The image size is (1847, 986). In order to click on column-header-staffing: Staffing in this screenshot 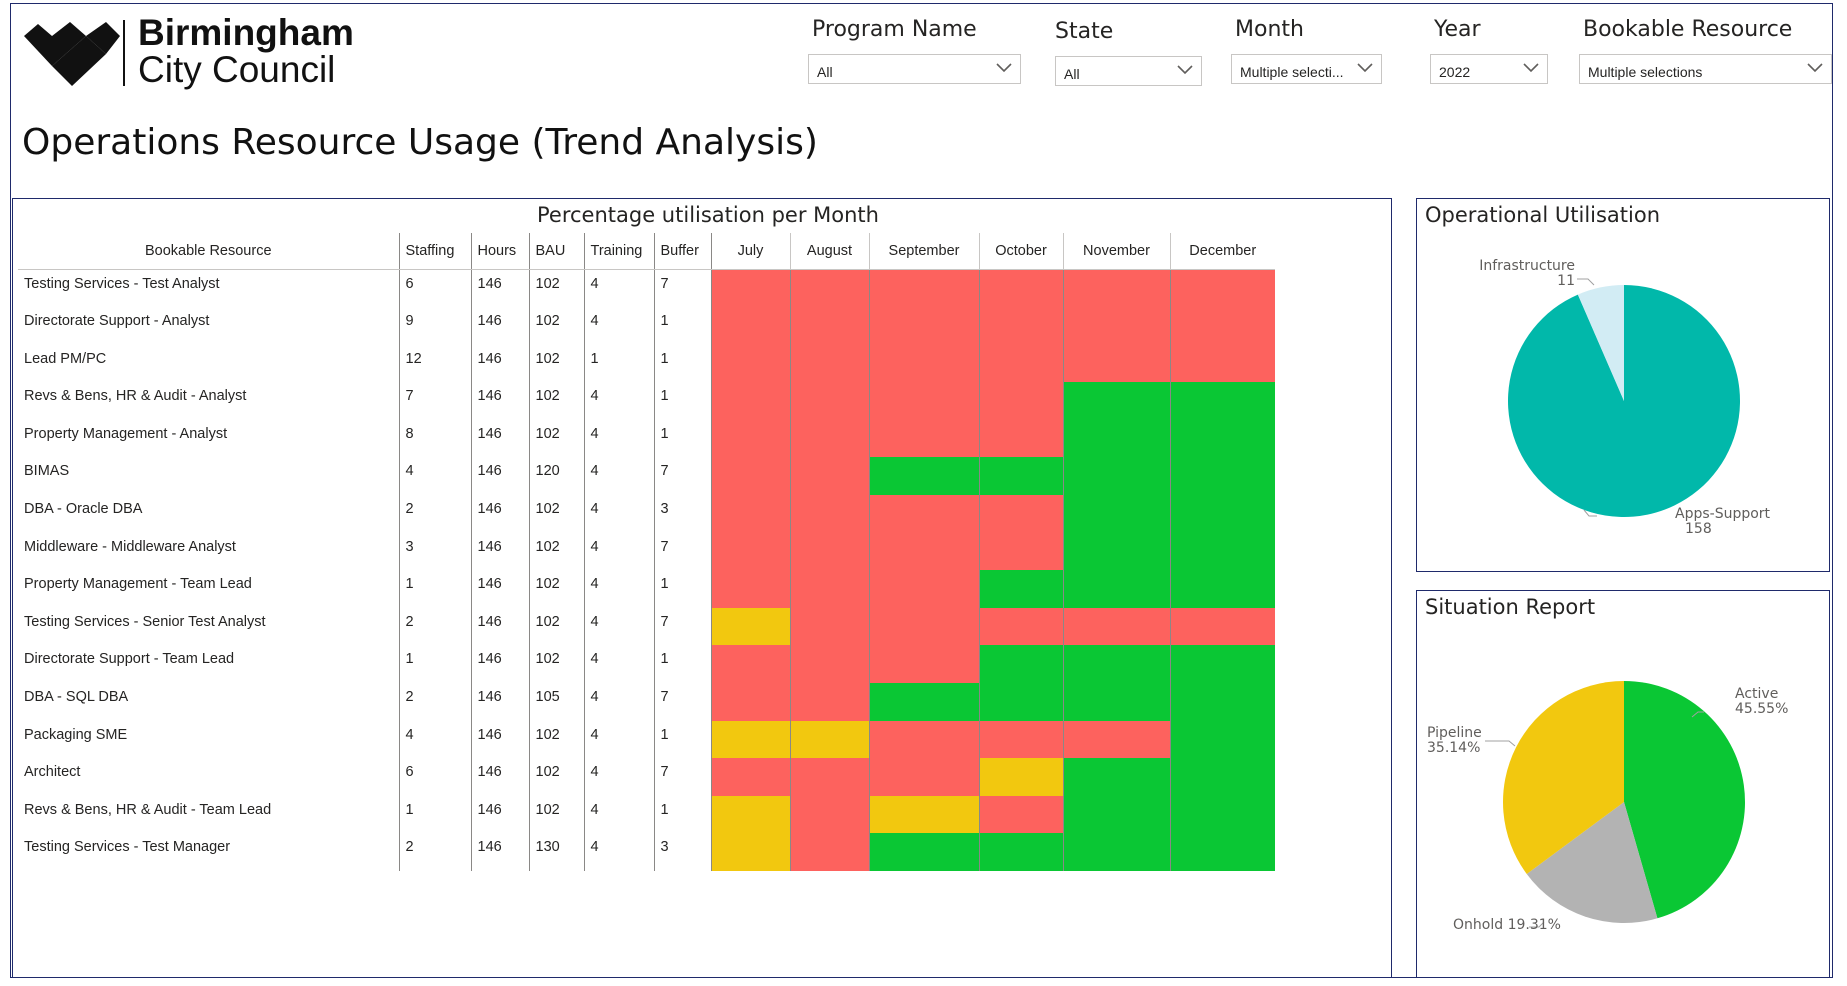, I will do `click(434, 251)`.